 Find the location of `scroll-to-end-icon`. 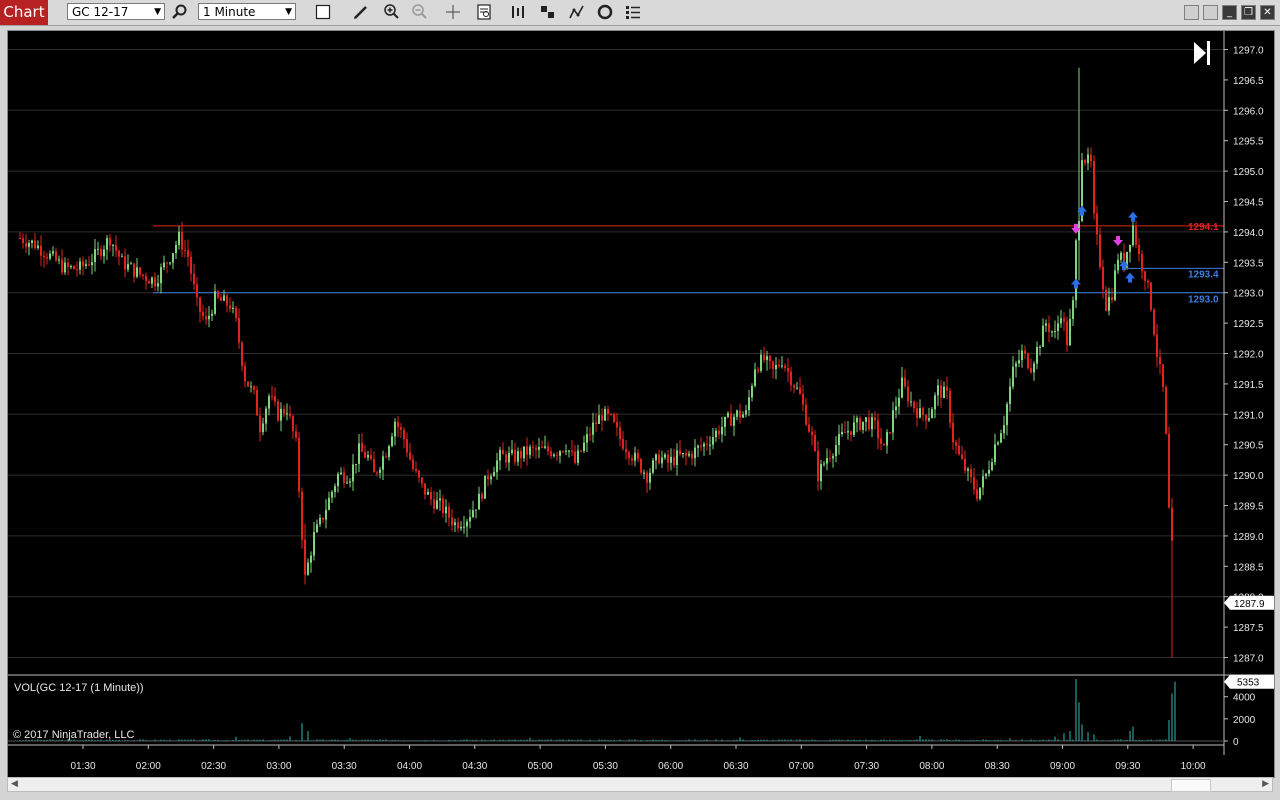

scroll-to-end-icon is located at coordinates (1202, 53).